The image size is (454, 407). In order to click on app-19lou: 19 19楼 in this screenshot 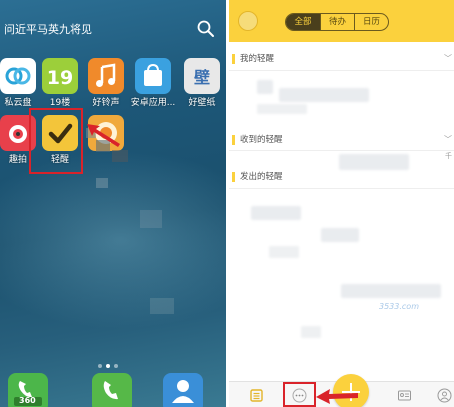, I will do `click(60, 83)`.